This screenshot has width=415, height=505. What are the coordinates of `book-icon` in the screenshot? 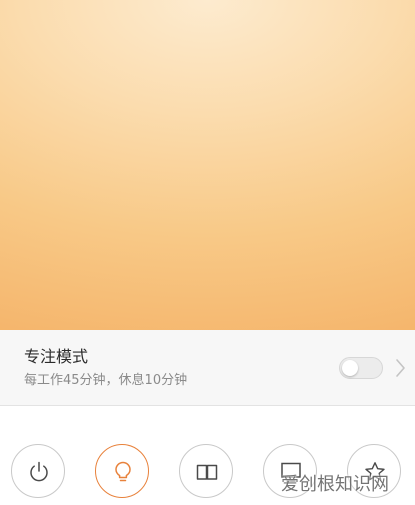 It's located at (207, 472).